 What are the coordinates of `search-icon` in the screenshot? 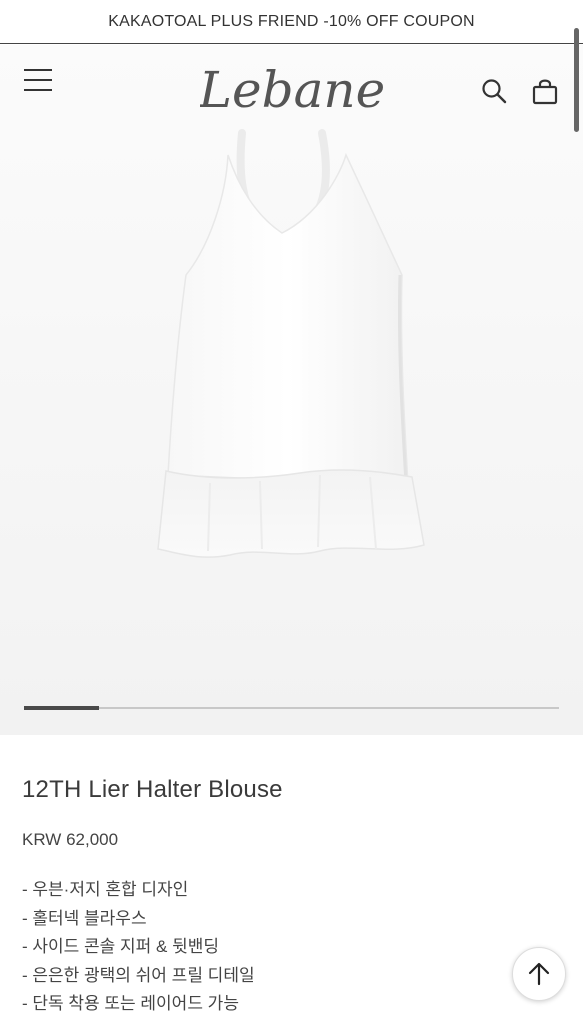 It's located at (494, 91).